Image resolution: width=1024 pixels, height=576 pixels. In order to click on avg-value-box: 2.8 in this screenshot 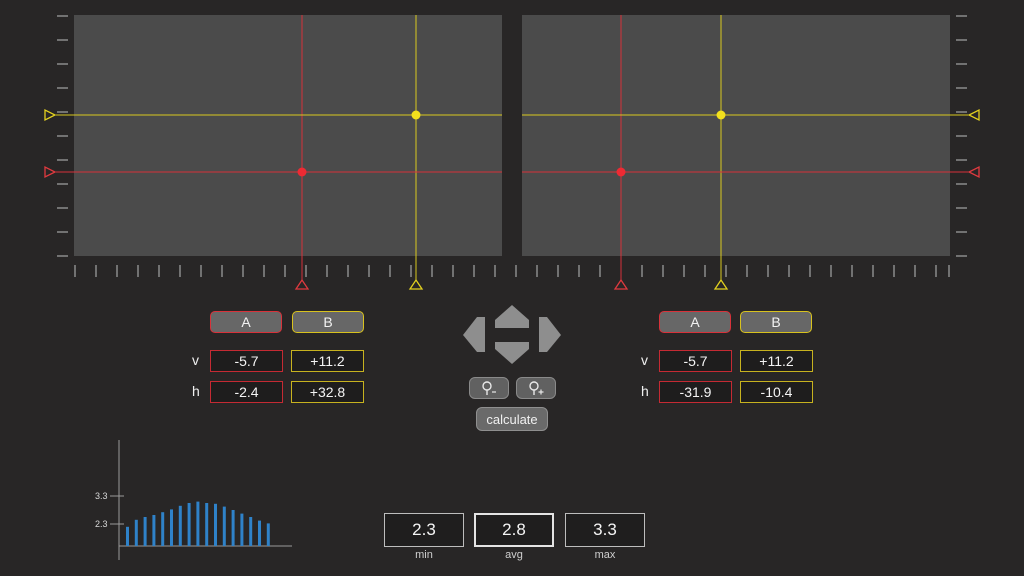, I will do `click(514, 530)`.